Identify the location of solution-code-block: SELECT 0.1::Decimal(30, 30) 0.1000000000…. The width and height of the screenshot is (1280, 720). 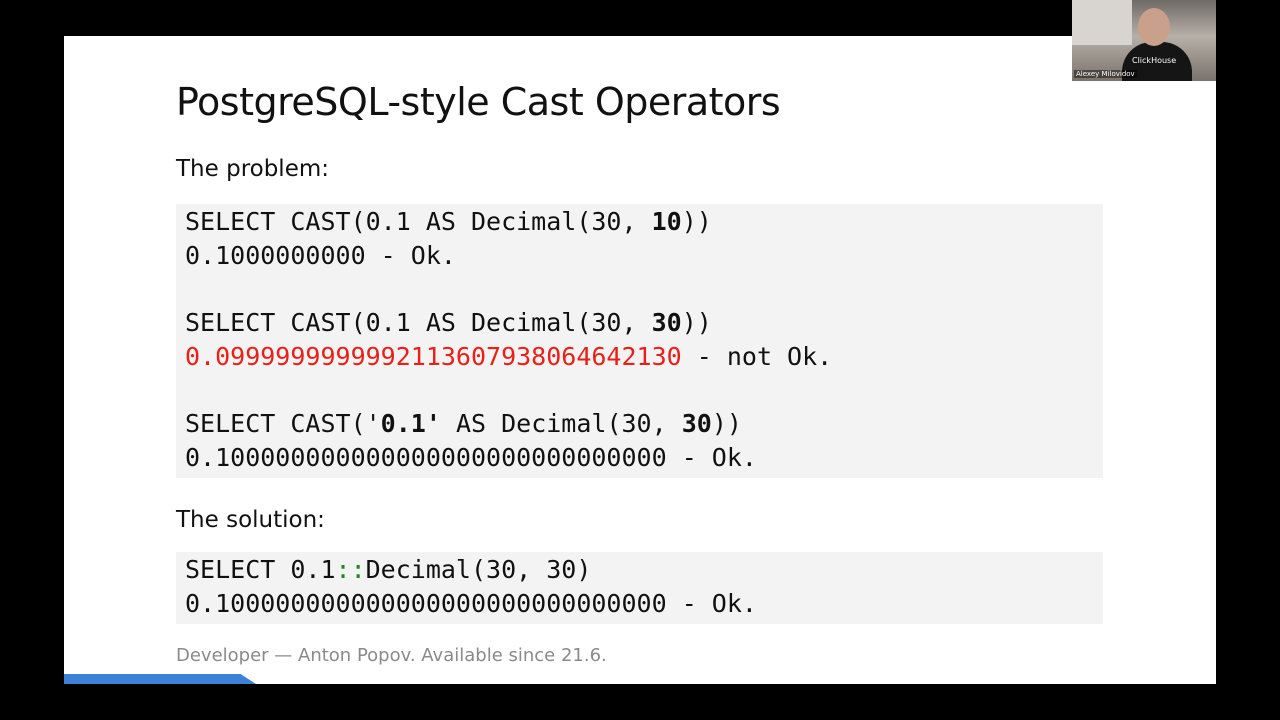
(639, 588).